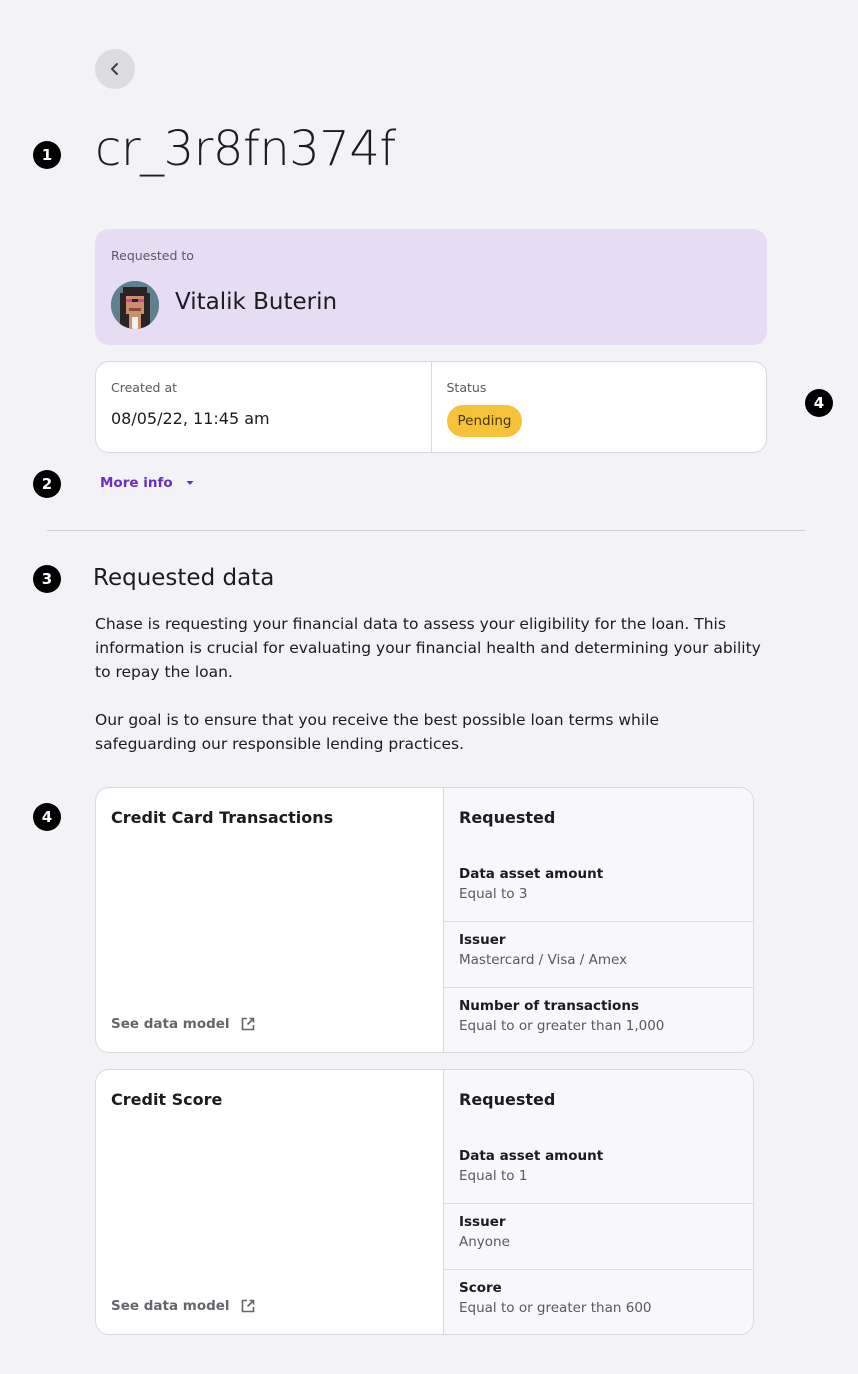  I want to click on status-badge: Pending, so click(484, 421).